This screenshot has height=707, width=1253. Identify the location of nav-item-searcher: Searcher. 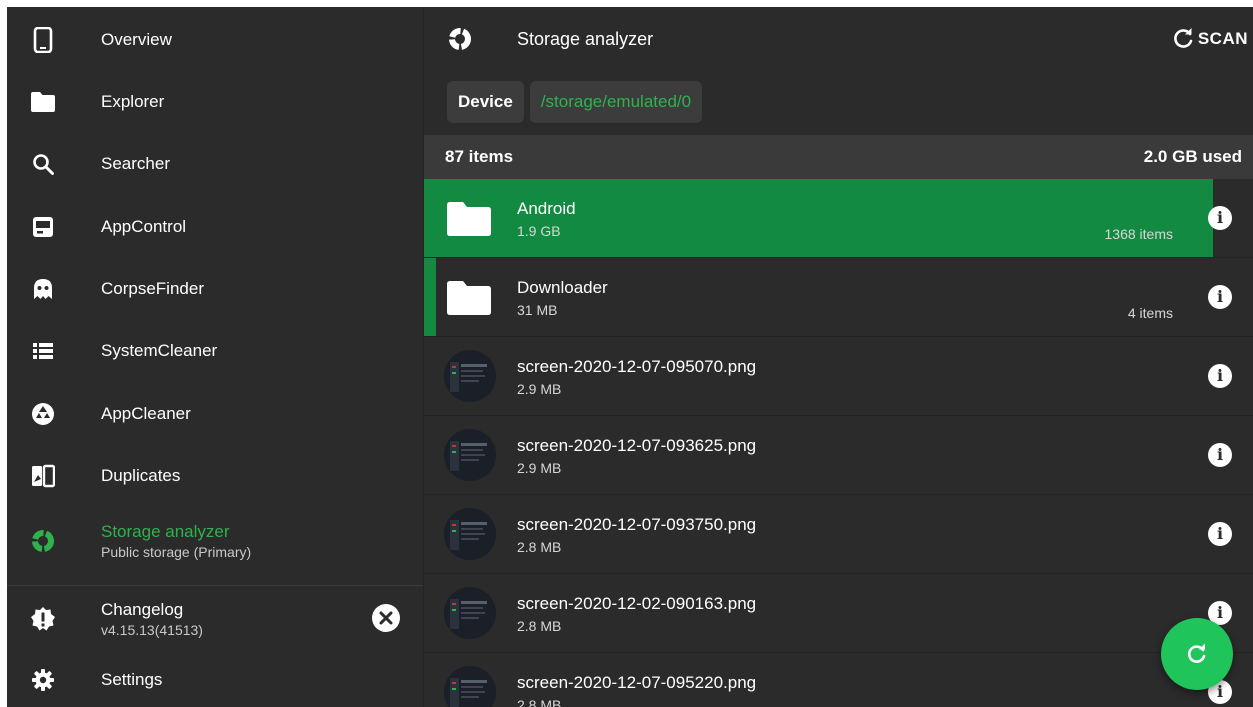
(215, 164).